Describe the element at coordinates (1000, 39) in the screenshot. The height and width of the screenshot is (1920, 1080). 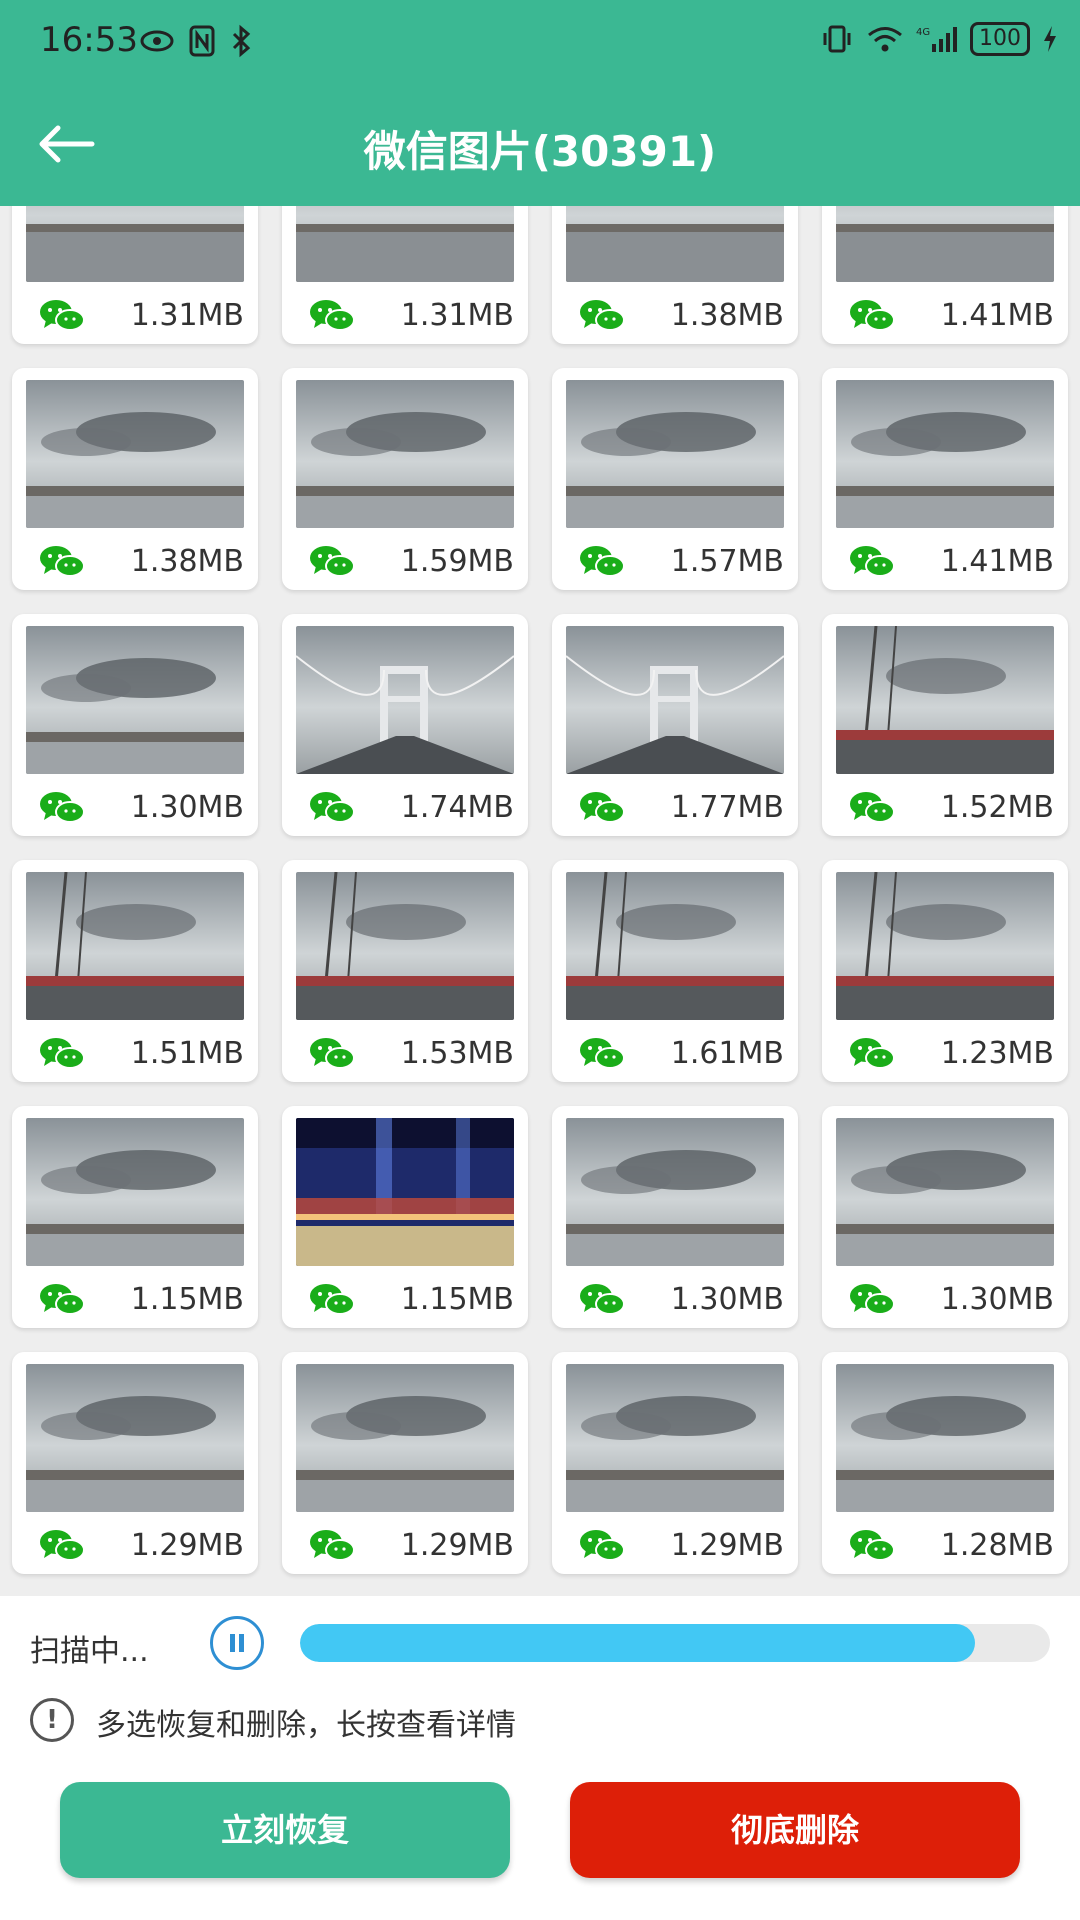
I see `battery-indicator: 100` at that location.